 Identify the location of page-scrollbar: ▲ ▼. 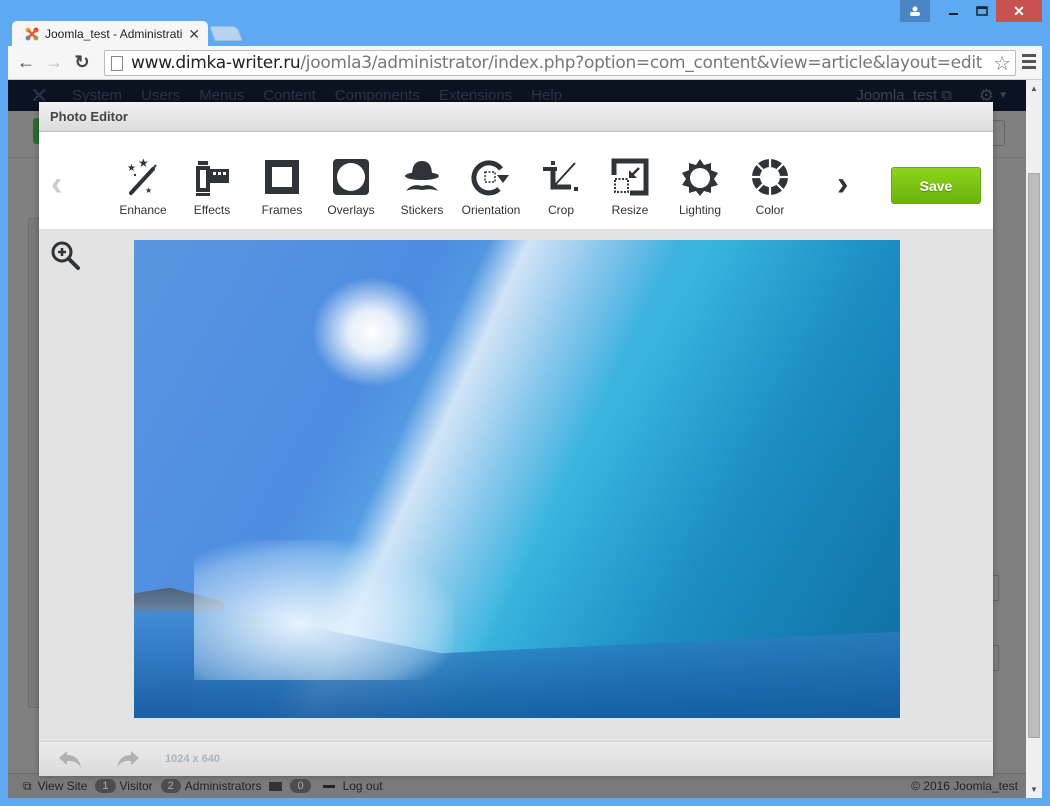
(1034, 439).